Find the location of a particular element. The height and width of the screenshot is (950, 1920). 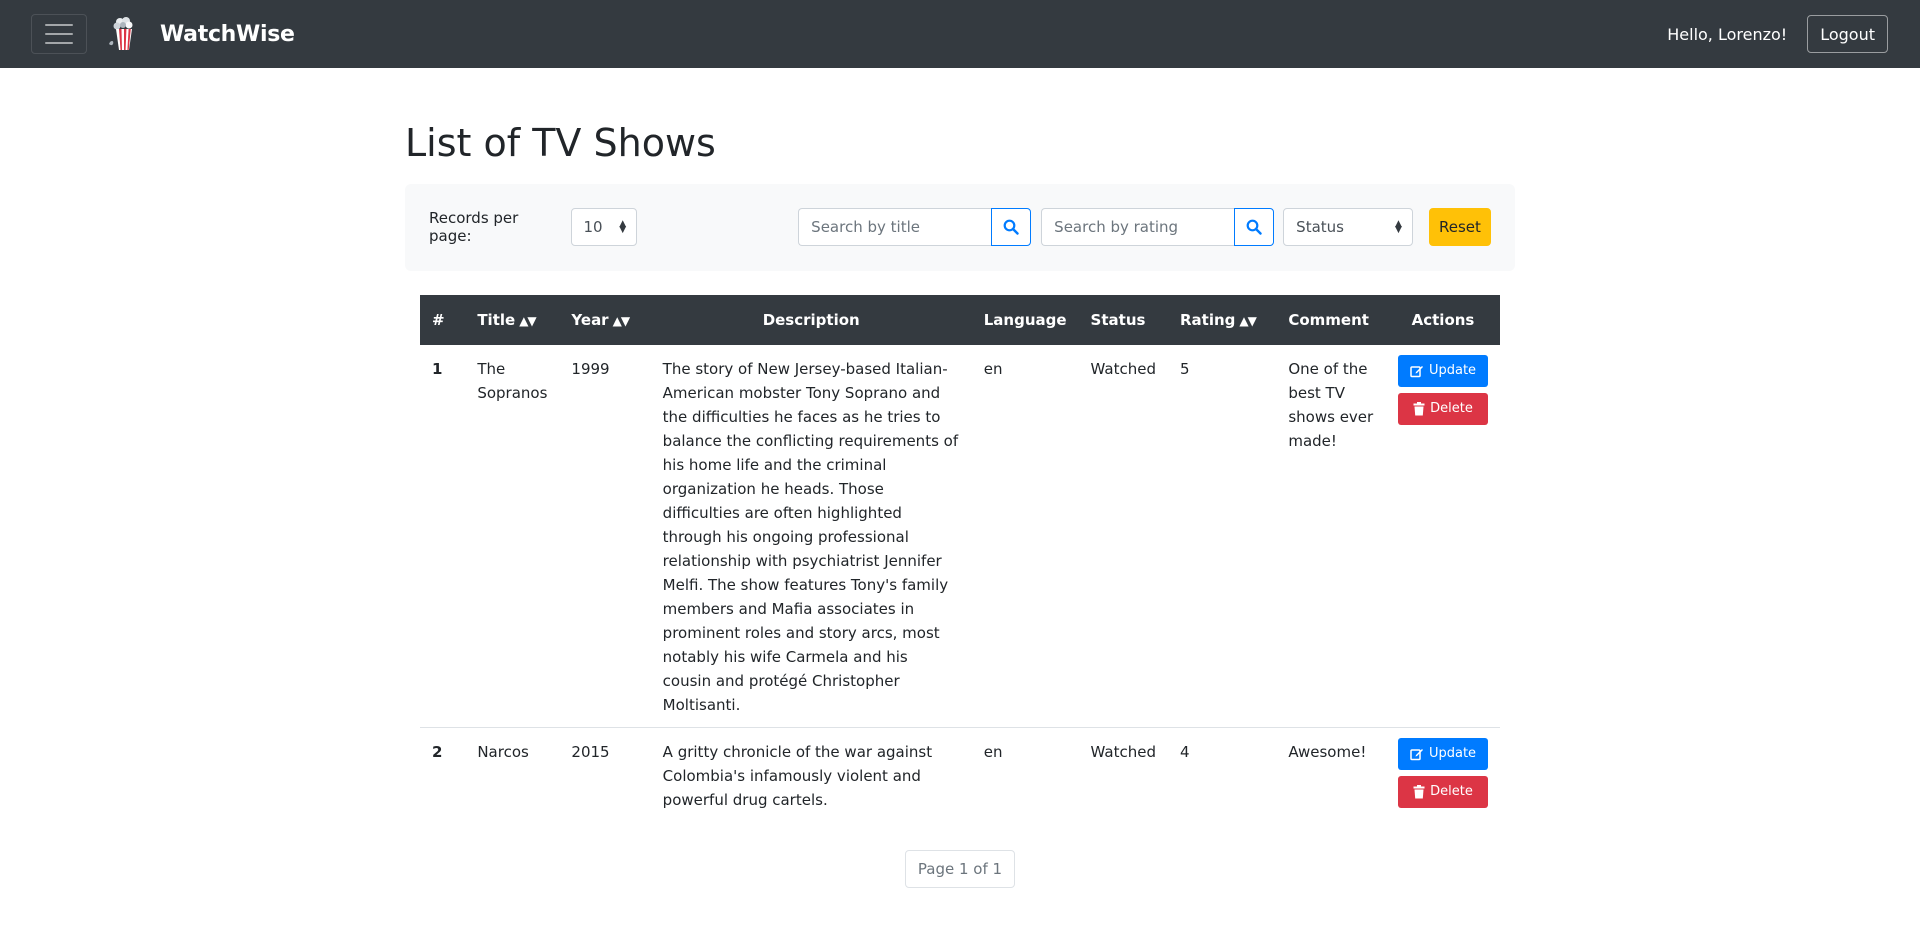

records-per-page-select: 10 ▲ ▼ is located at coordinates (604, 227).